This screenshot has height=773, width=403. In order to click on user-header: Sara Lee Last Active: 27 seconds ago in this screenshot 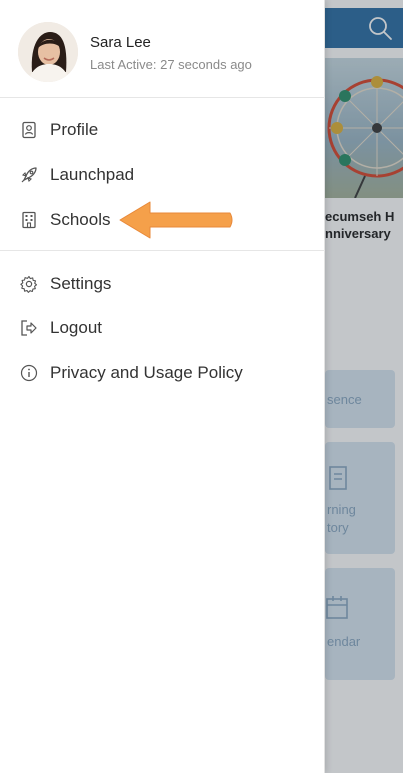, I will do `click(162, 53)`.